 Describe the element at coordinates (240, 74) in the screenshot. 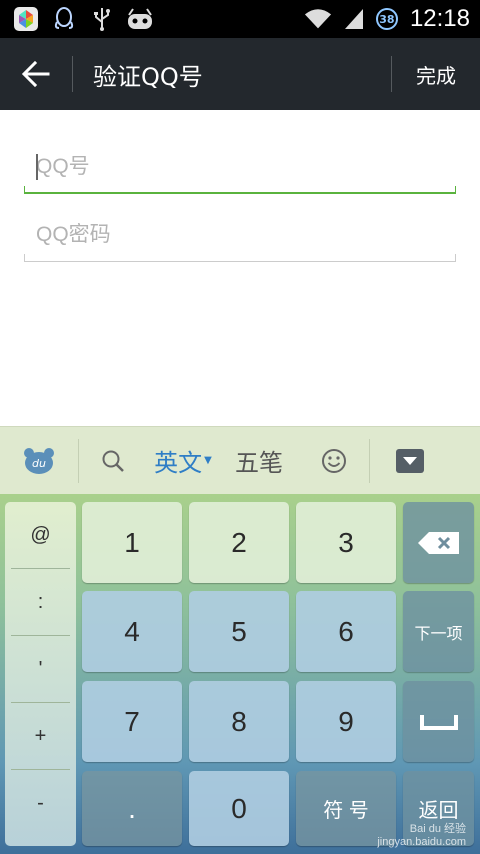

I see `app-bar: 验证QQ号 完成` at that location.